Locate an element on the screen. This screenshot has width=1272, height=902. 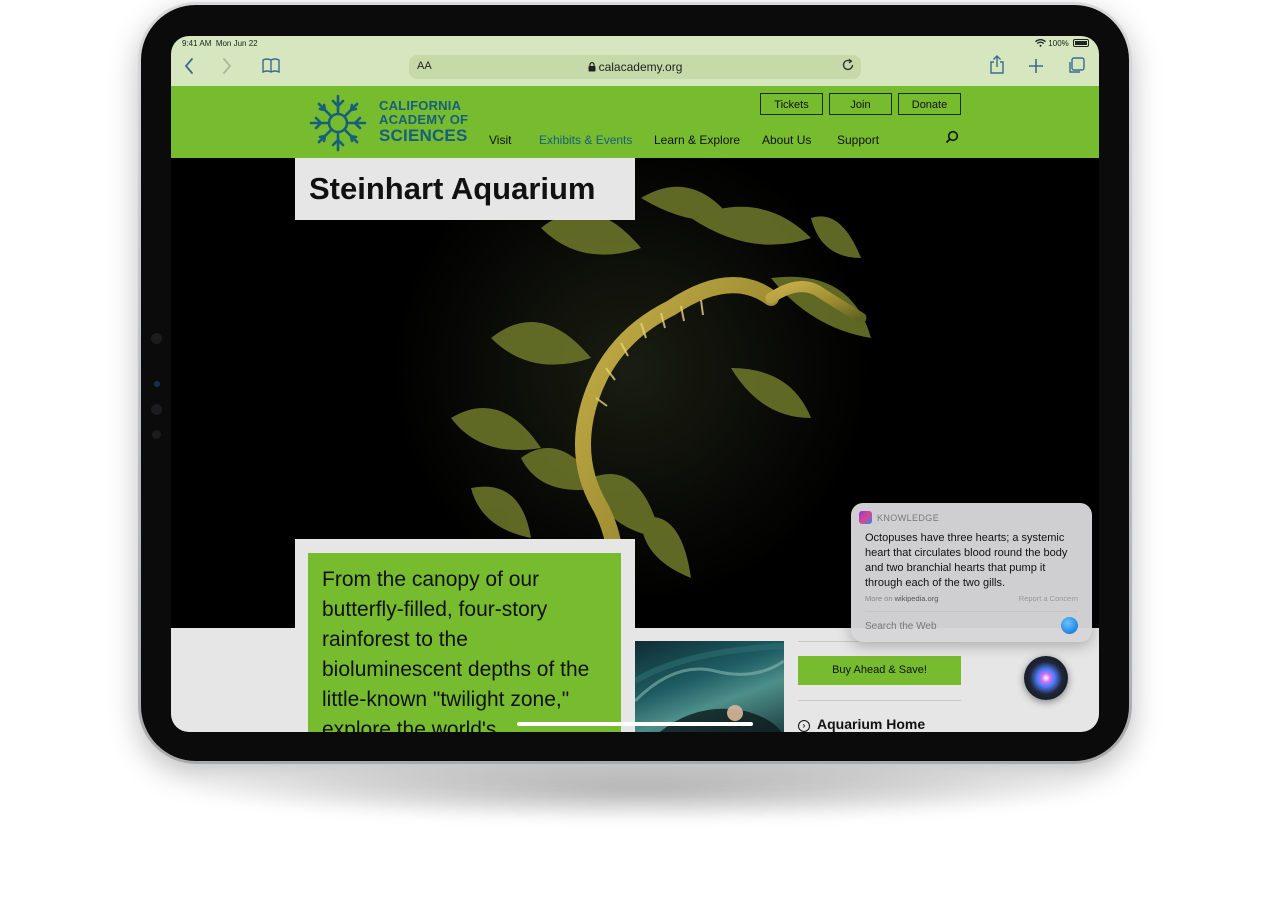
siri-source: More on wikipedia.org is located at coordinates (901, 598).